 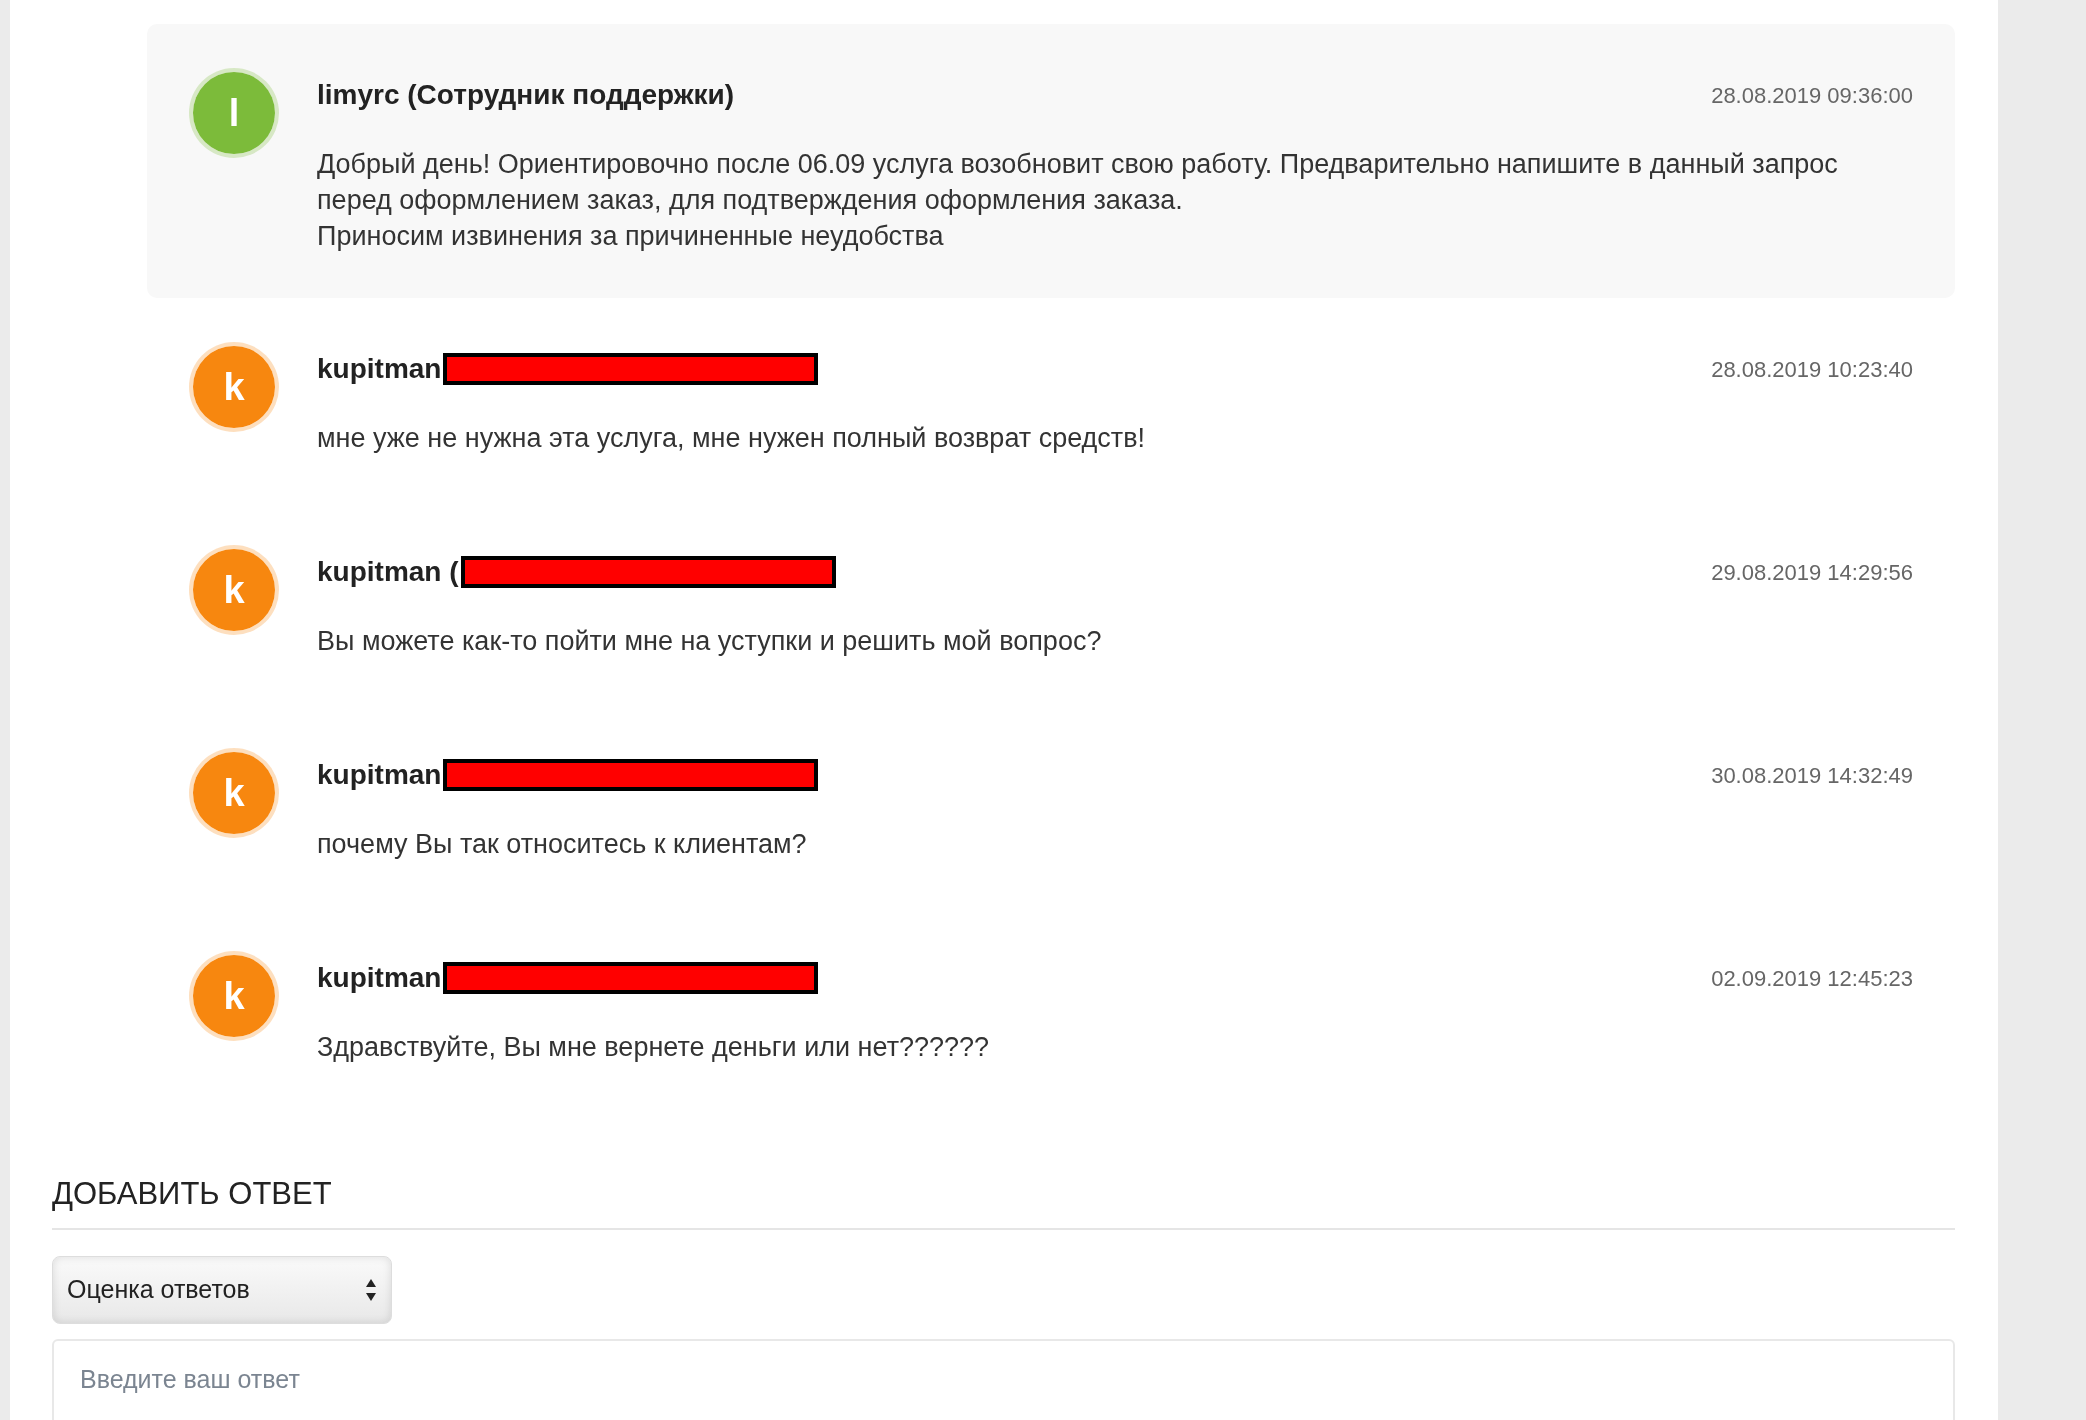 What do you see at coordinates (371, 1290) in the screenshot?
I see `sort-arrows-icon` at bounding box center [371, 1290].